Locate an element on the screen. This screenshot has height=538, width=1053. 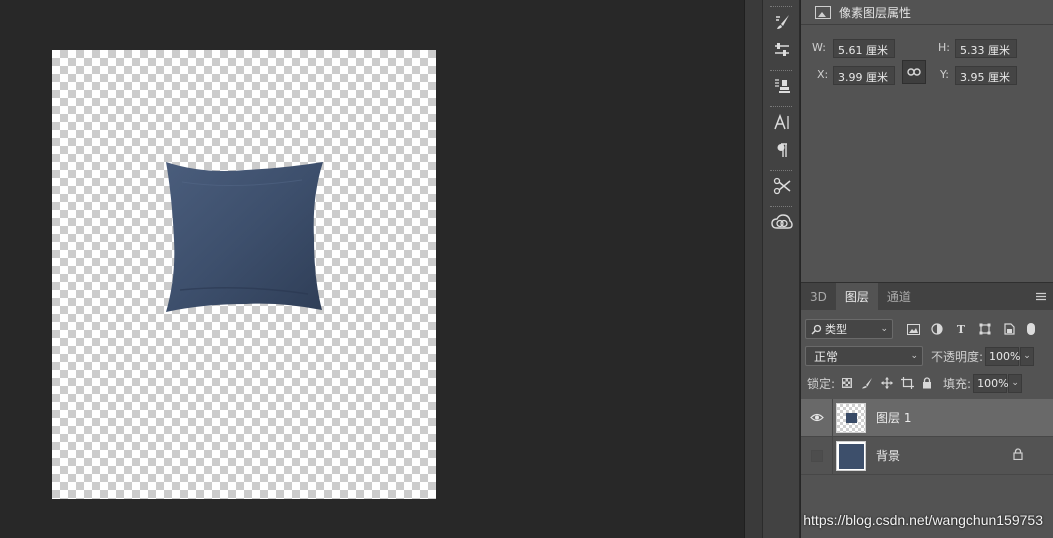
lock-icon is located at coordinates (1018, 455).